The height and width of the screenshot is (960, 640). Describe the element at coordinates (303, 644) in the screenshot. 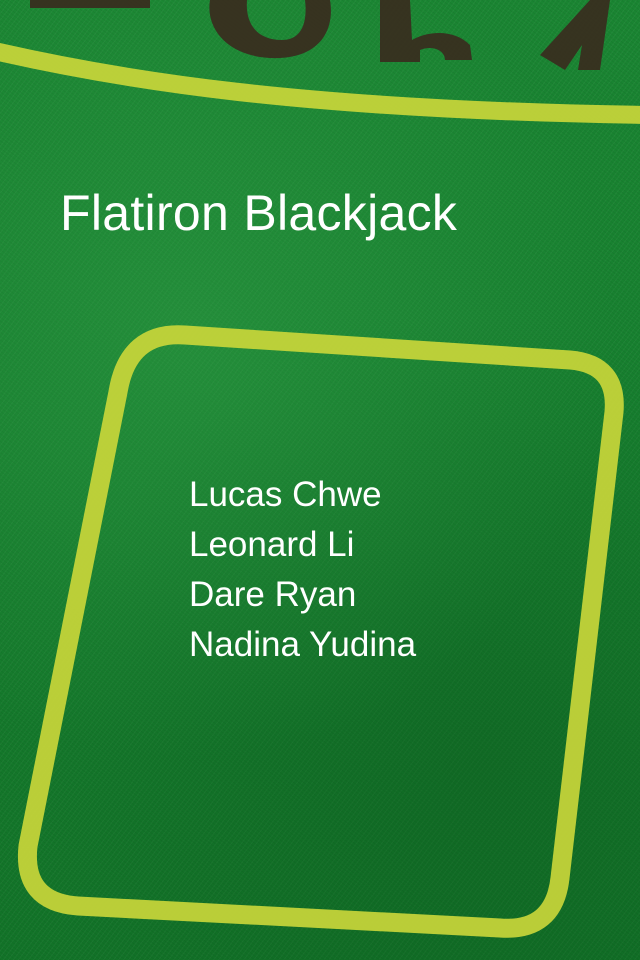

I see `player-name: Nadina Yudina` at that location.